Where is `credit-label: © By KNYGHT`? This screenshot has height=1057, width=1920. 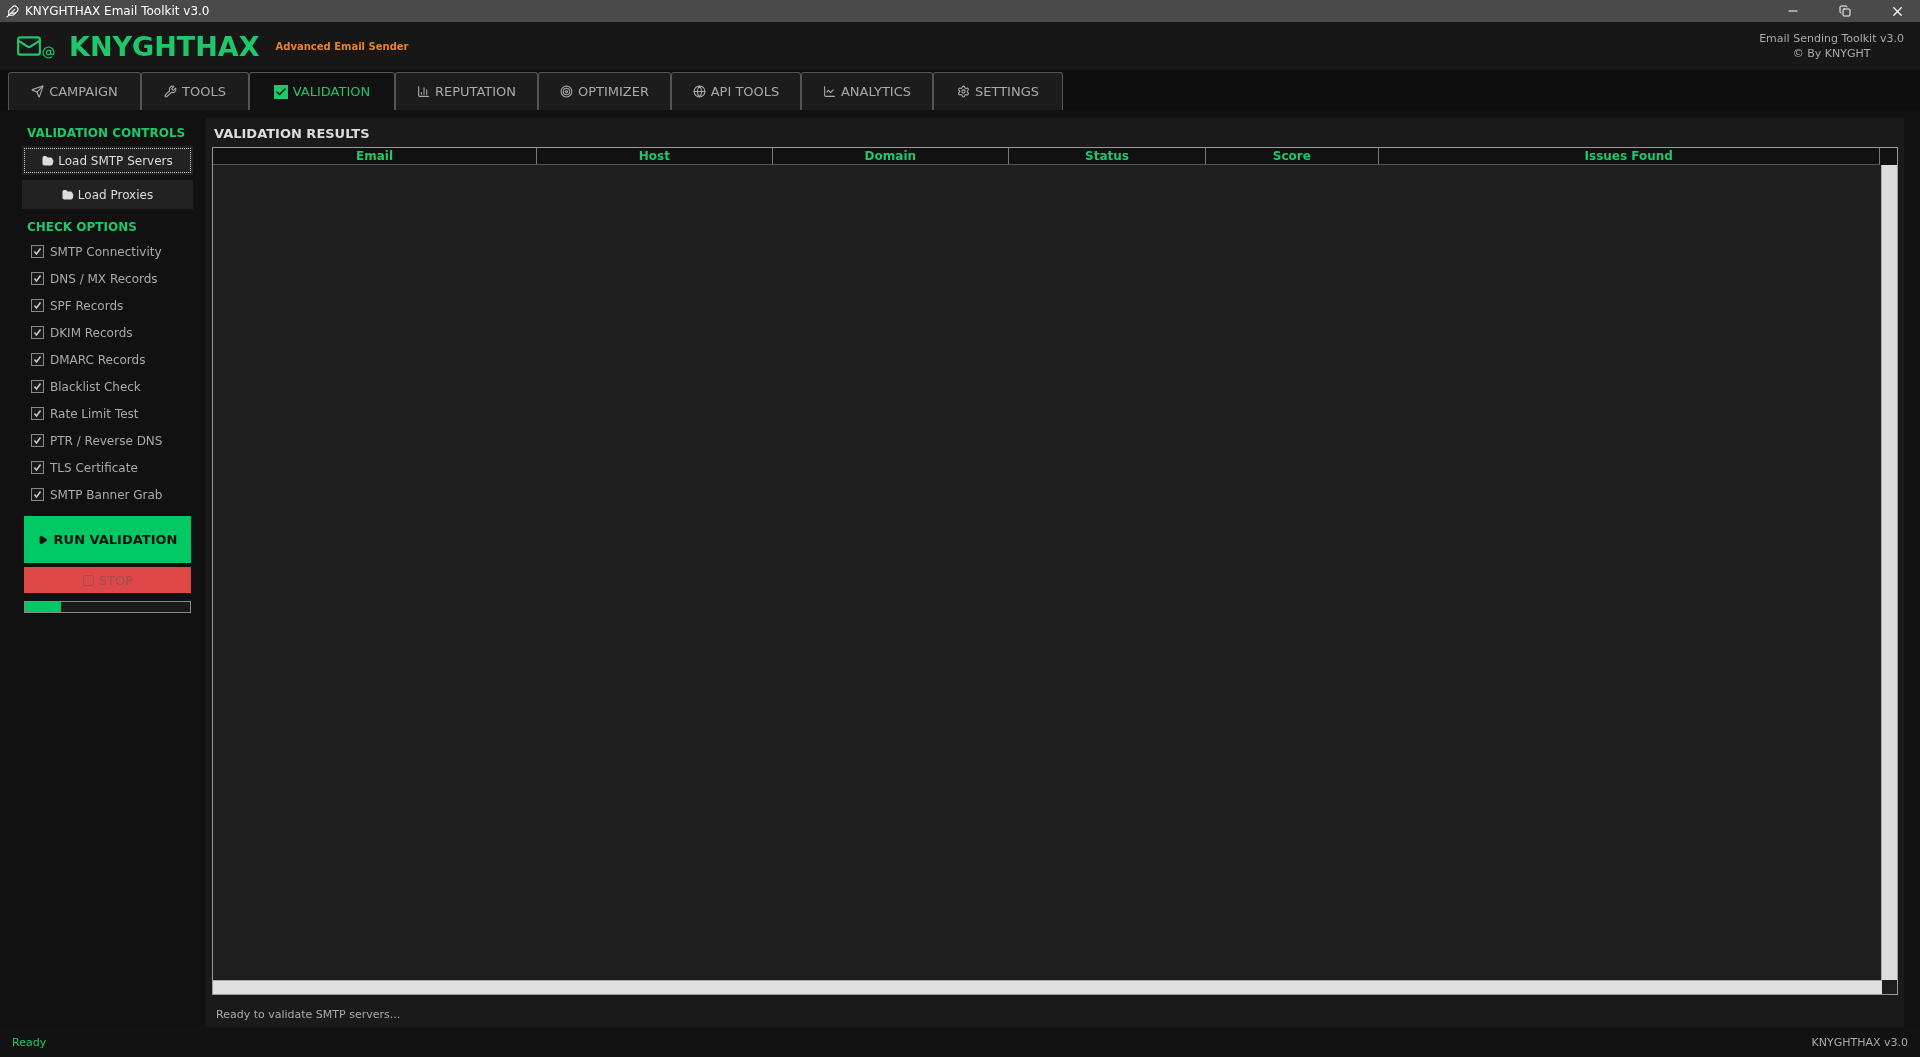 credit-label: © By KNYGHT is located at coordinates (1831, 53).